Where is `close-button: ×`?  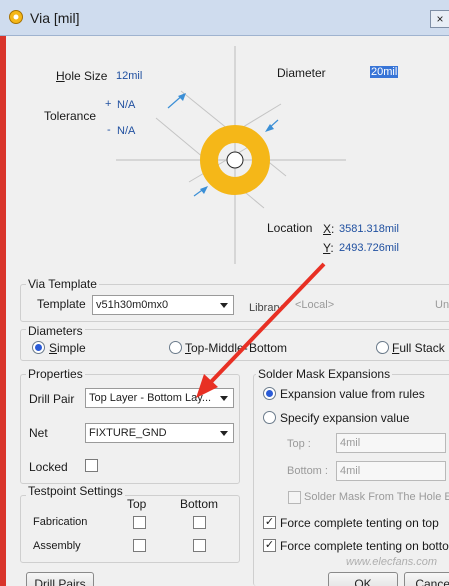 close-button: × is located at coordinates (439, 19).